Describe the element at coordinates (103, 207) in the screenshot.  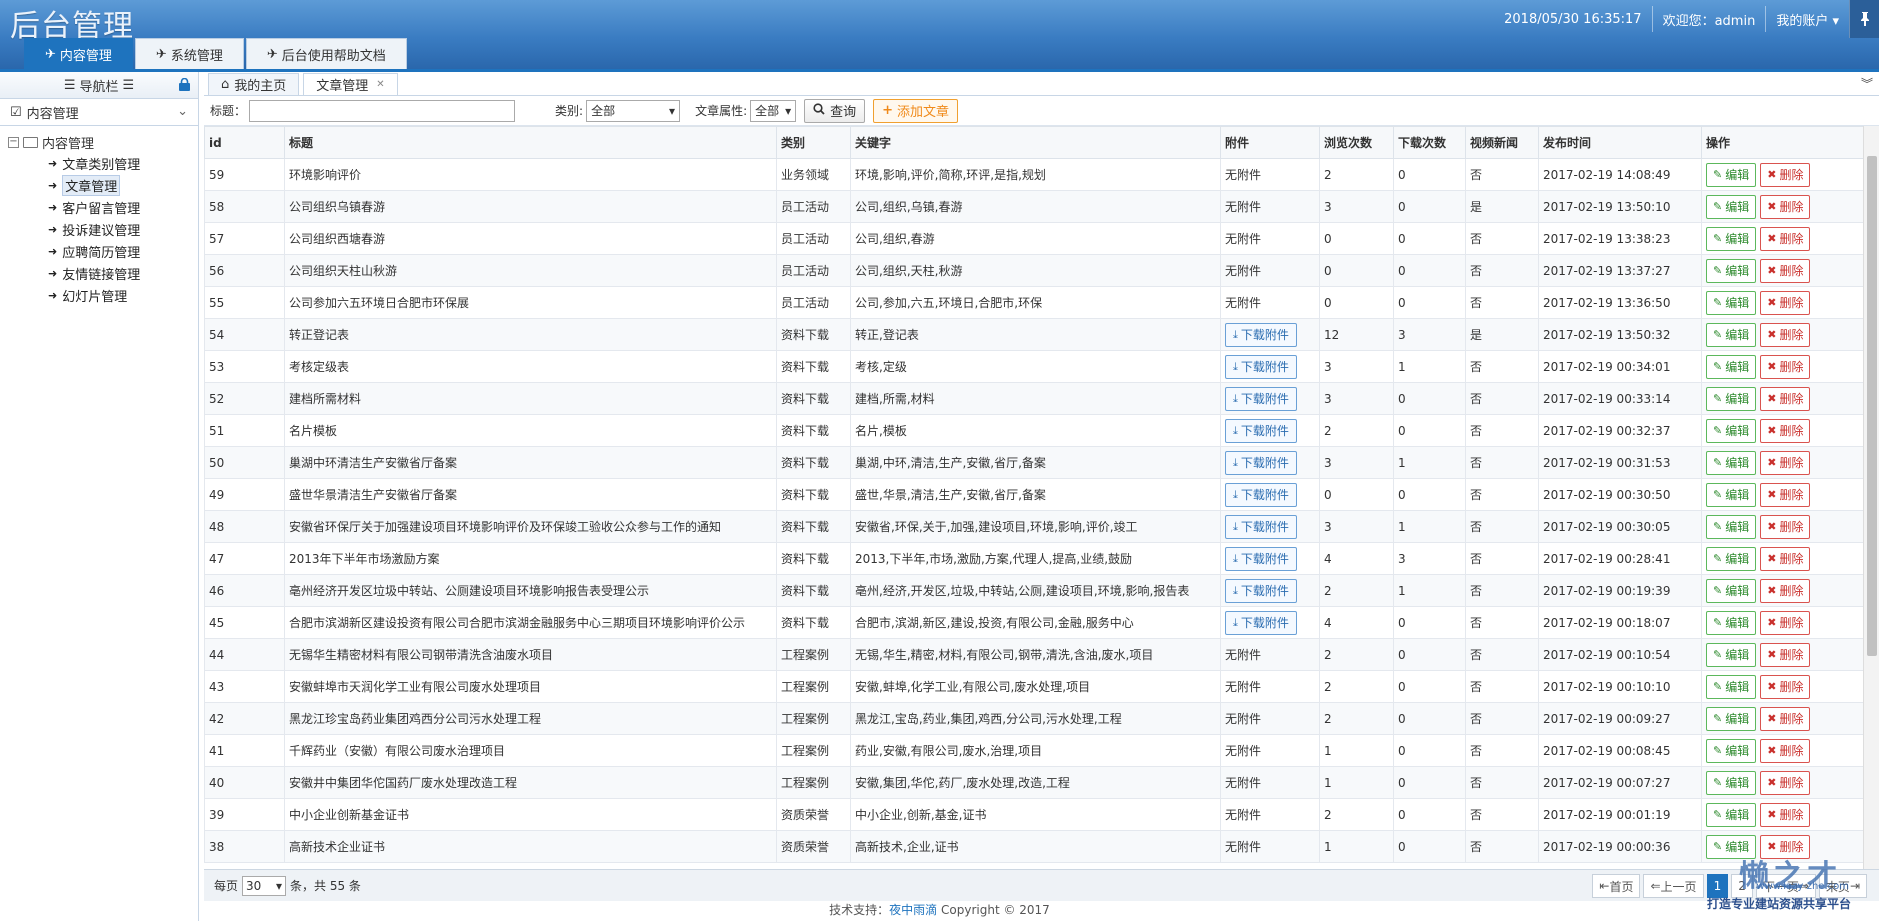
I see `sidebar-item-messages: ➜ 客户留言管理` at that location.